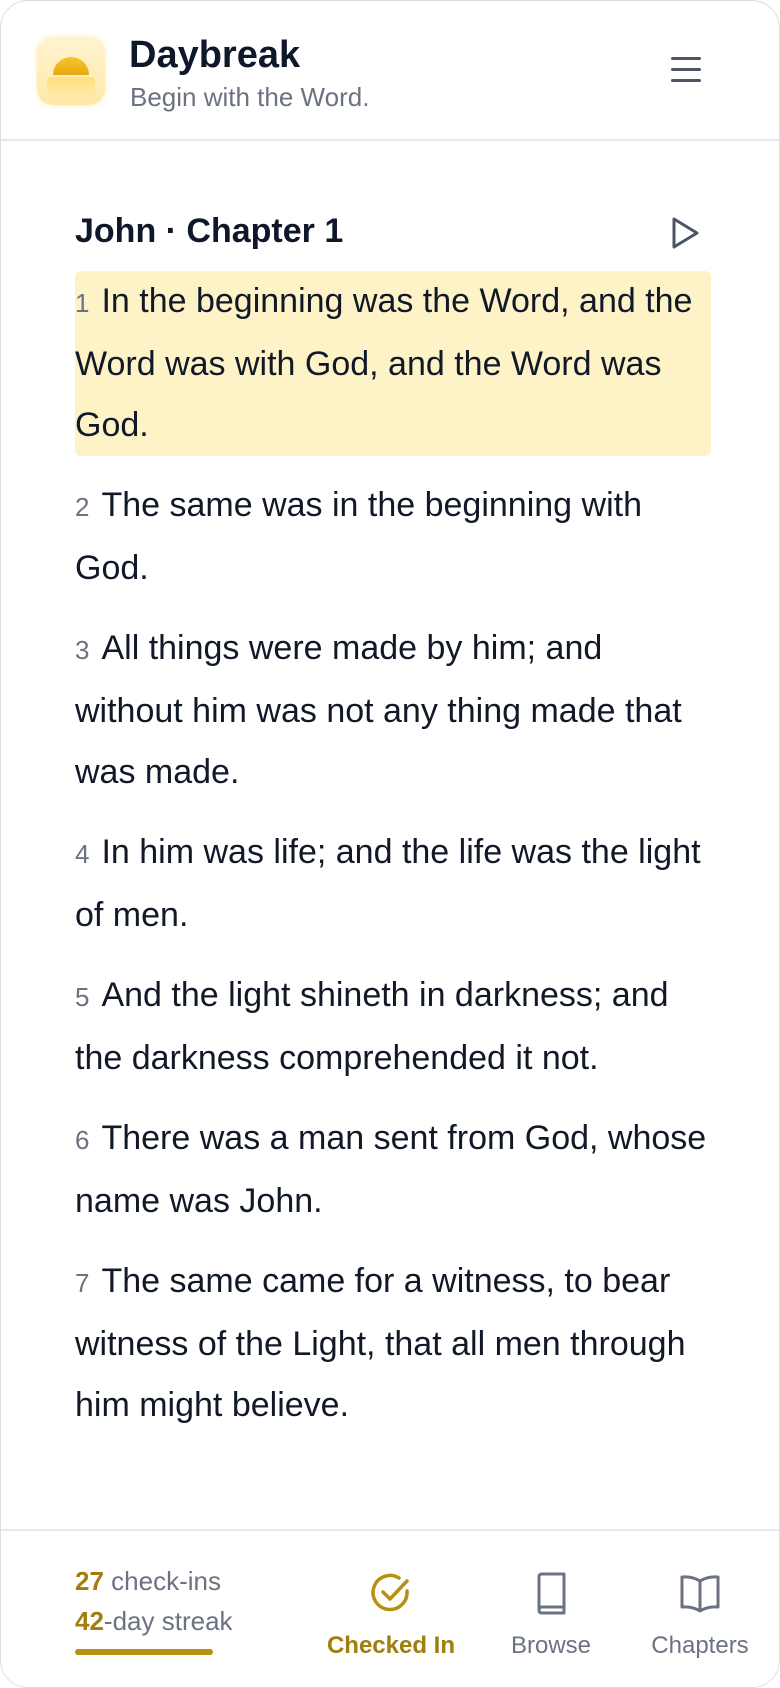 This screenshot has width=780, height=1688. What do you see at coordinates (82, 303) in the screenshot?
I see `verse-number: 1` at bounding box center [82, 303].